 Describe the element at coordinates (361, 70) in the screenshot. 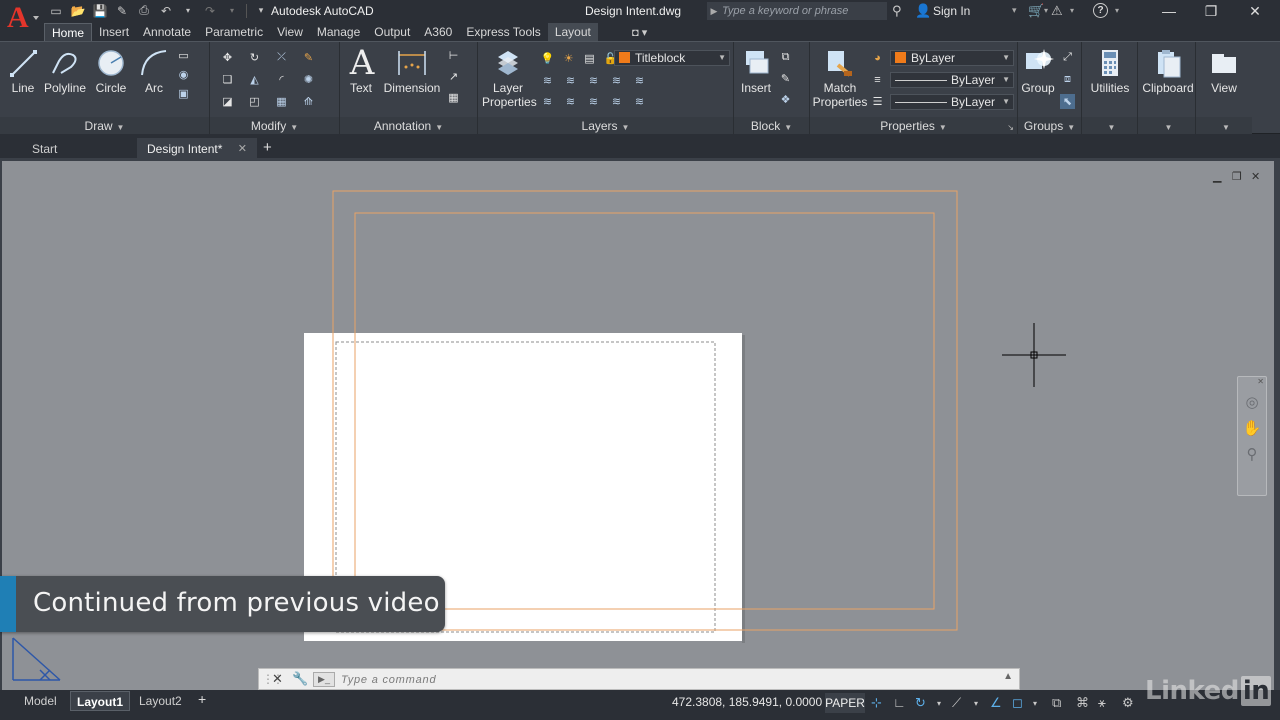

I see `text-tool: A Text` at that location.